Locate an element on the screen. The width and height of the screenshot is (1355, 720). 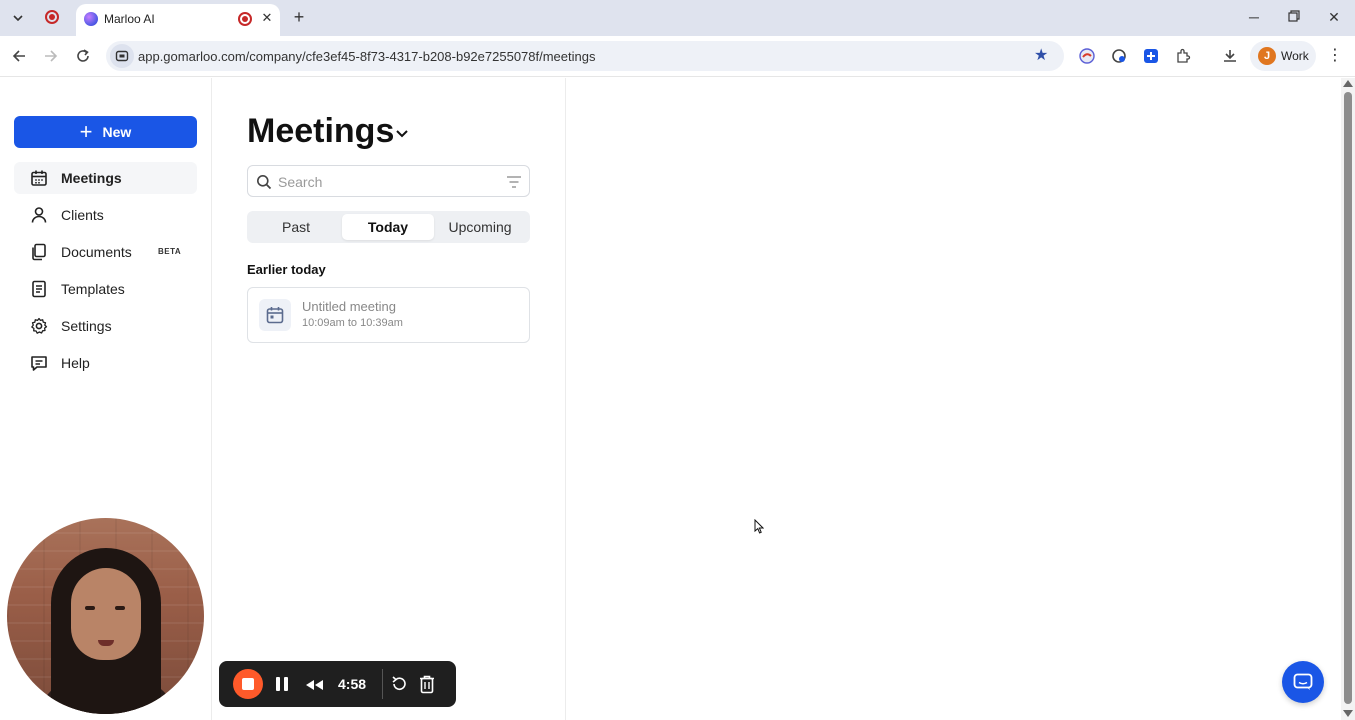
support-chat-button is located at coordinates (1303, 682).